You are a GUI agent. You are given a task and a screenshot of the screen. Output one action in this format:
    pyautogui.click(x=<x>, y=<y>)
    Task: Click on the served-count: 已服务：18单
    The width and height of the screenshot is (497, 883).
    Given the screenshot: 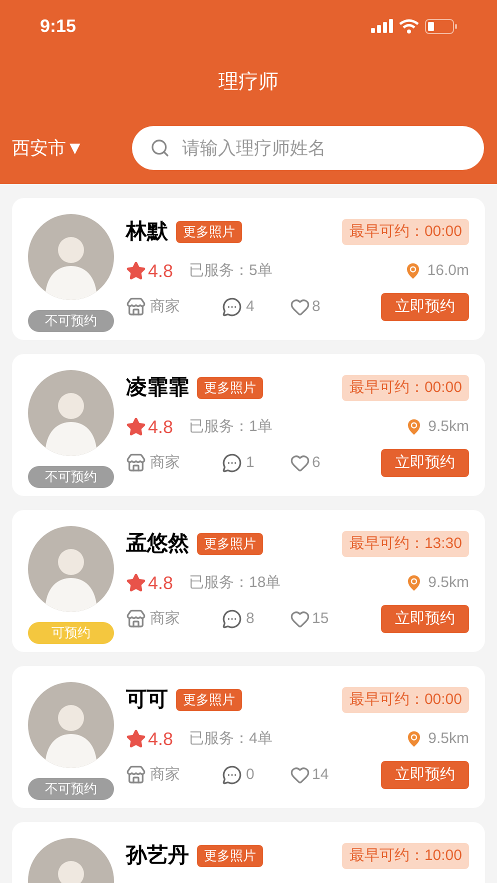 What is the action you would take?
    pyautogui.click(x=235, y=582)
    